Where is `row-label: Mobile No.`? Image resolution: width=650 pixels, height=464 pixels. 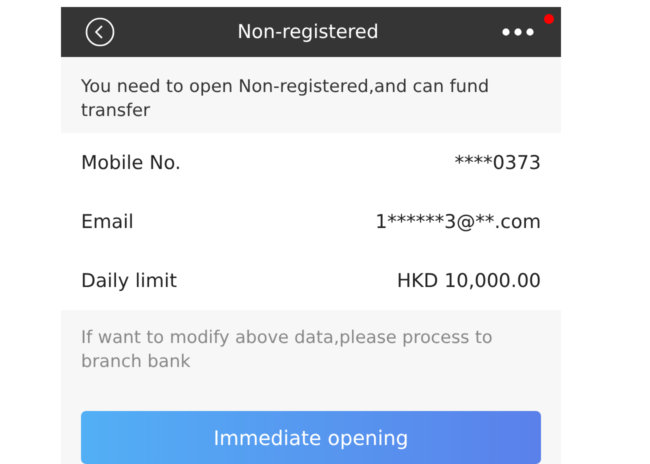
row-label: Mobile No. is located at coordinates (131, 163).